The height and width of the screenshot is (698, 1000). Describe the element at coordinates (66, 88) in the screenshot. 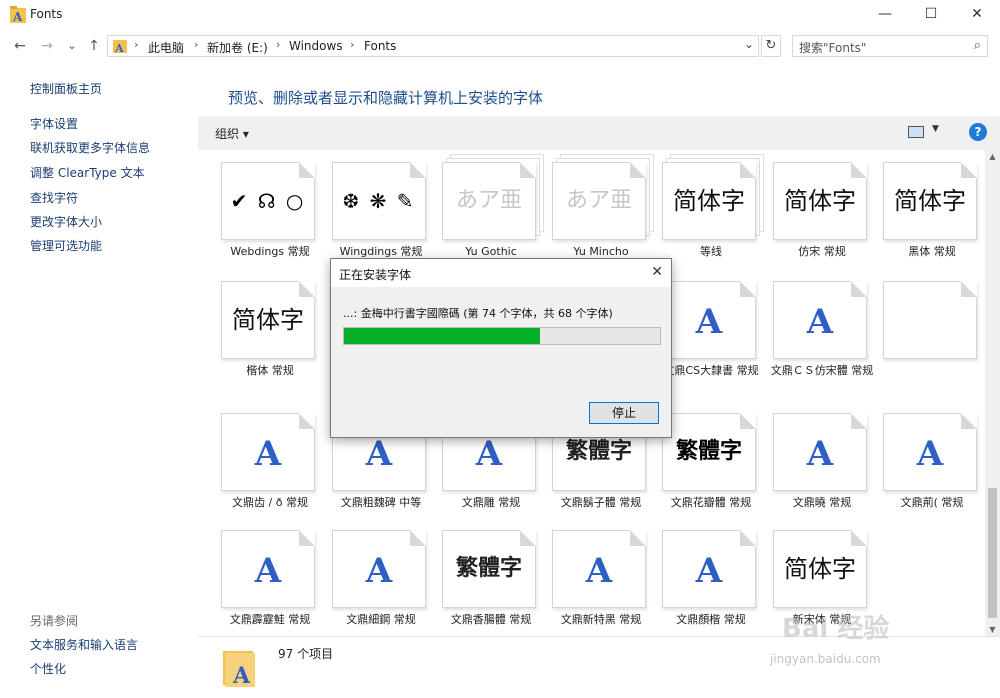

I see `sidebar-control-panel-home: 控制面板主页` at that location.